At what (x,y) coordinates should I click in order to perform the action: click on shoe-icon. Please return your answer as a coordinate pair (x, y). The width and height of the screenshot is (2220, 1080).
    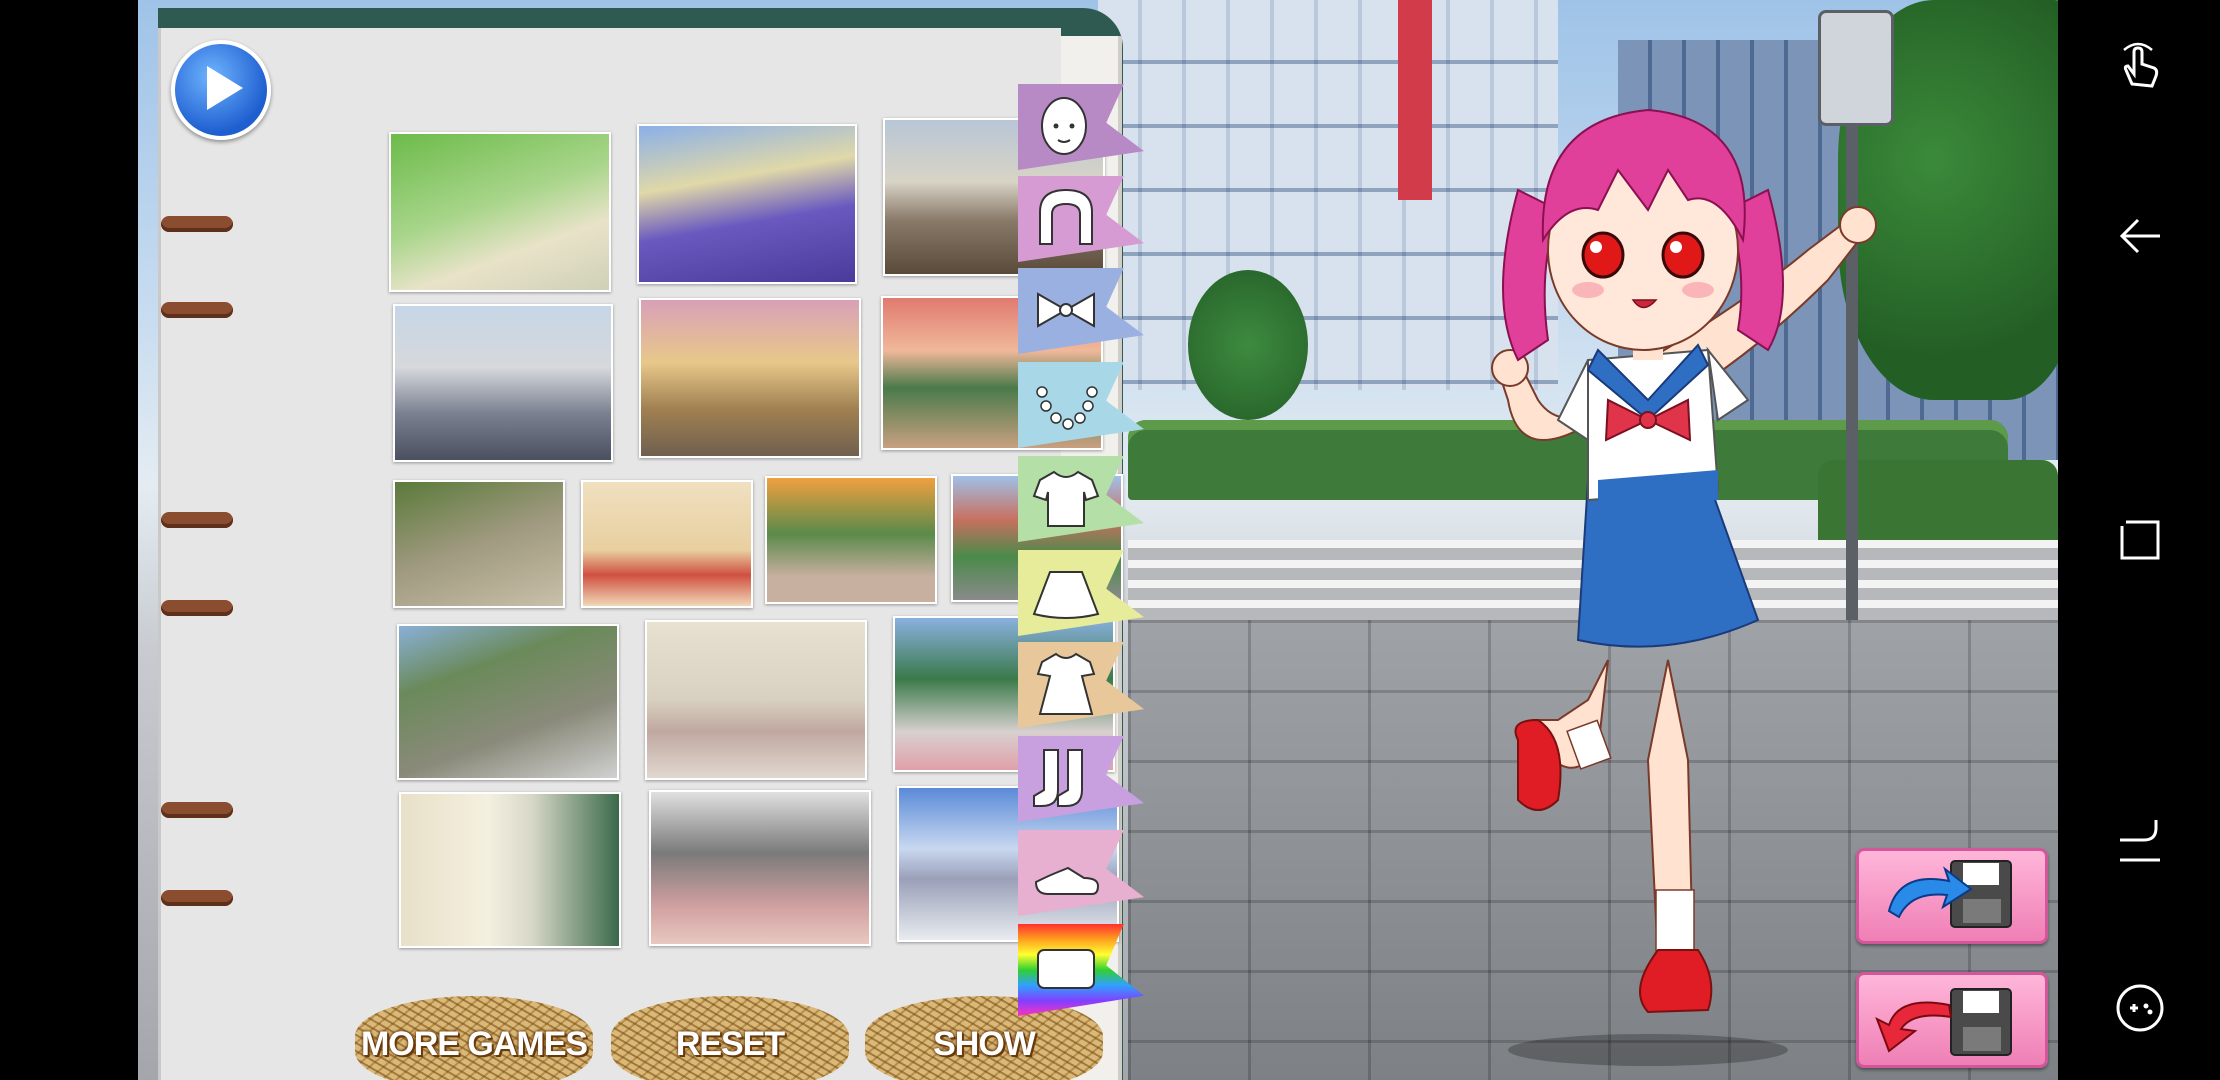
    Looking at the image, I should click on (1067, 880).